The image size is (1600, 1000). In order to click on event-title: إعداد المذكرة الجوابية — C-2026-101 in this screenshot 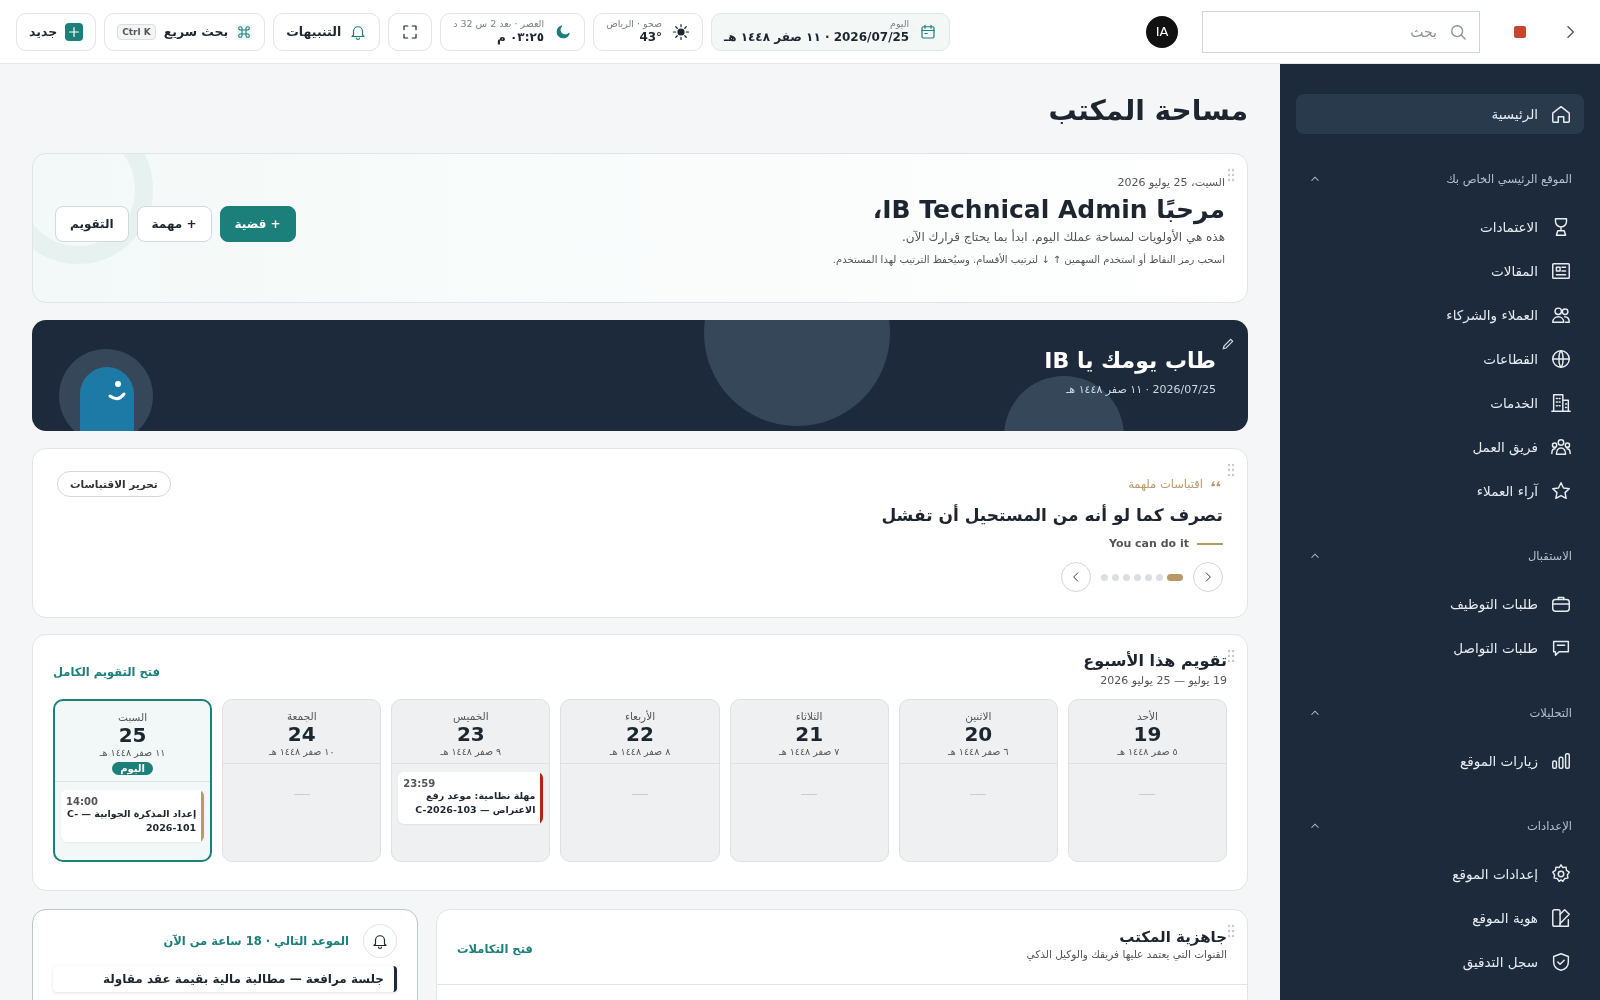, I will do `click(131, 821)`.